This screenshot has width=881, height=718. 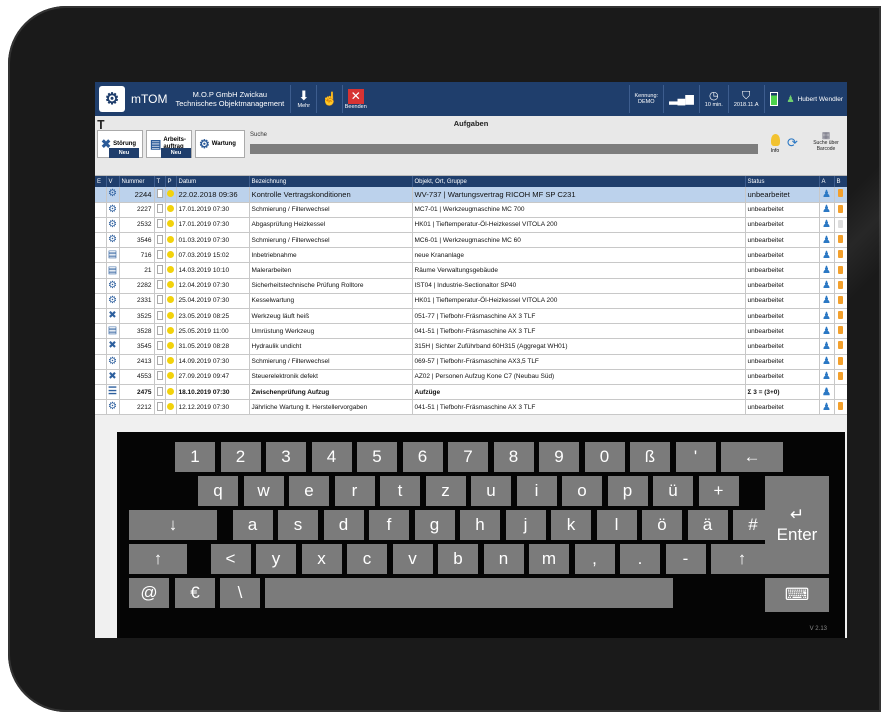 What do you see at coordinates (695, 457) in the screenshot?
I see `key-11: '` at bounding box center [695, 457].